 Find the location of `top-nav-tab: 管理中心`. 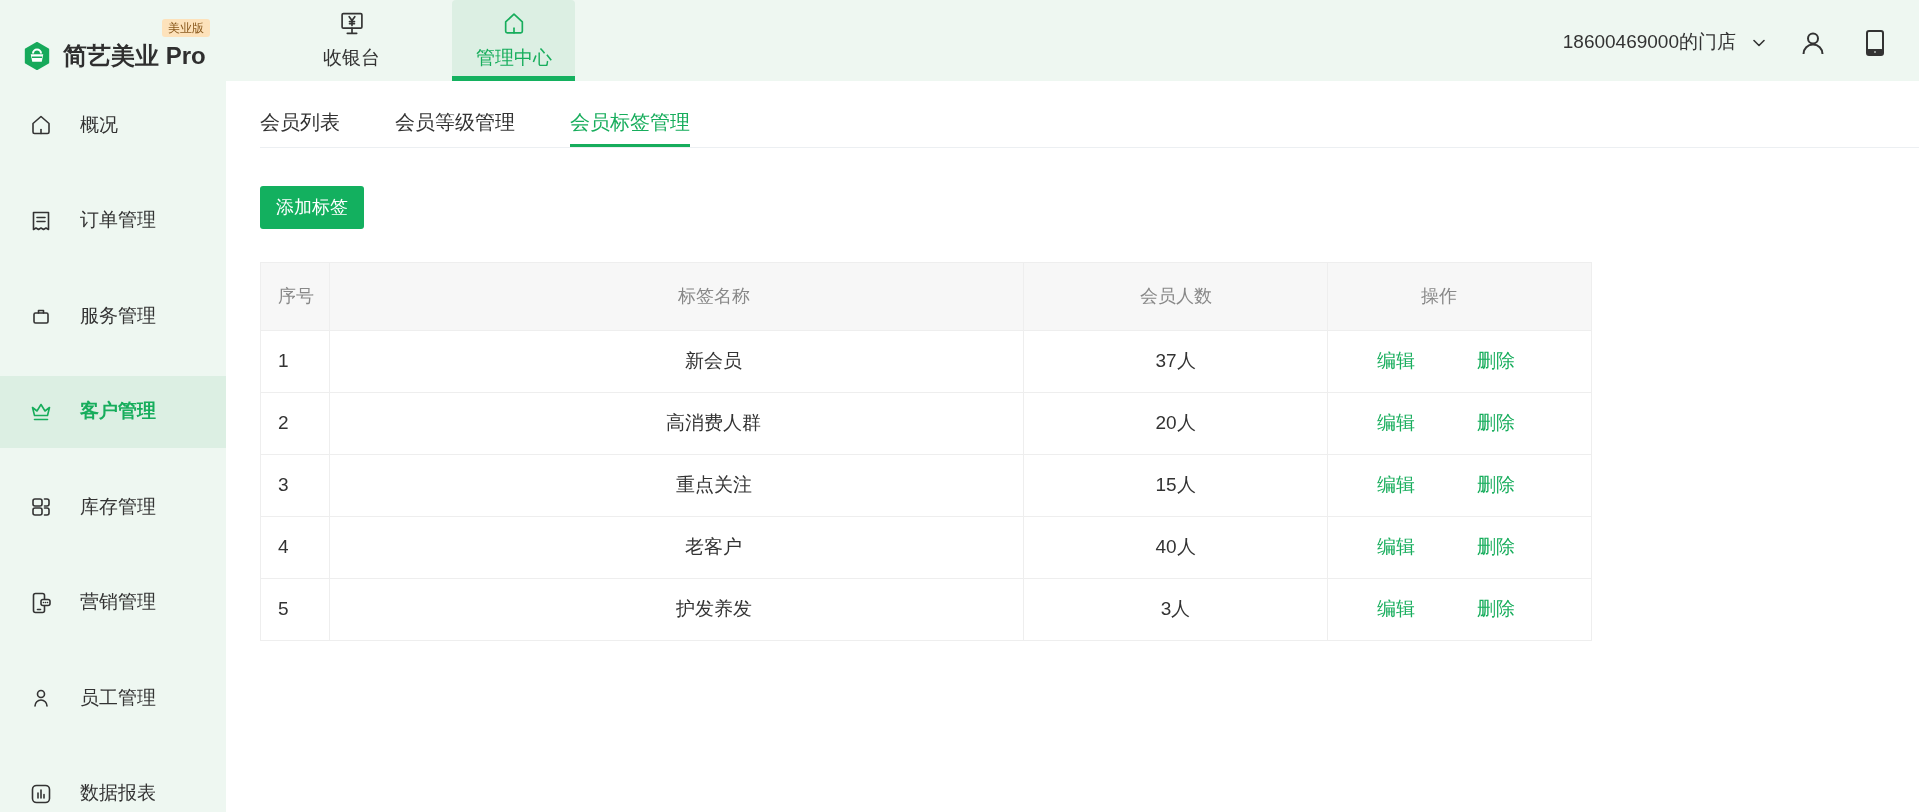

top-nav-tab: 管理中心 is located at coordinates (513, 40).